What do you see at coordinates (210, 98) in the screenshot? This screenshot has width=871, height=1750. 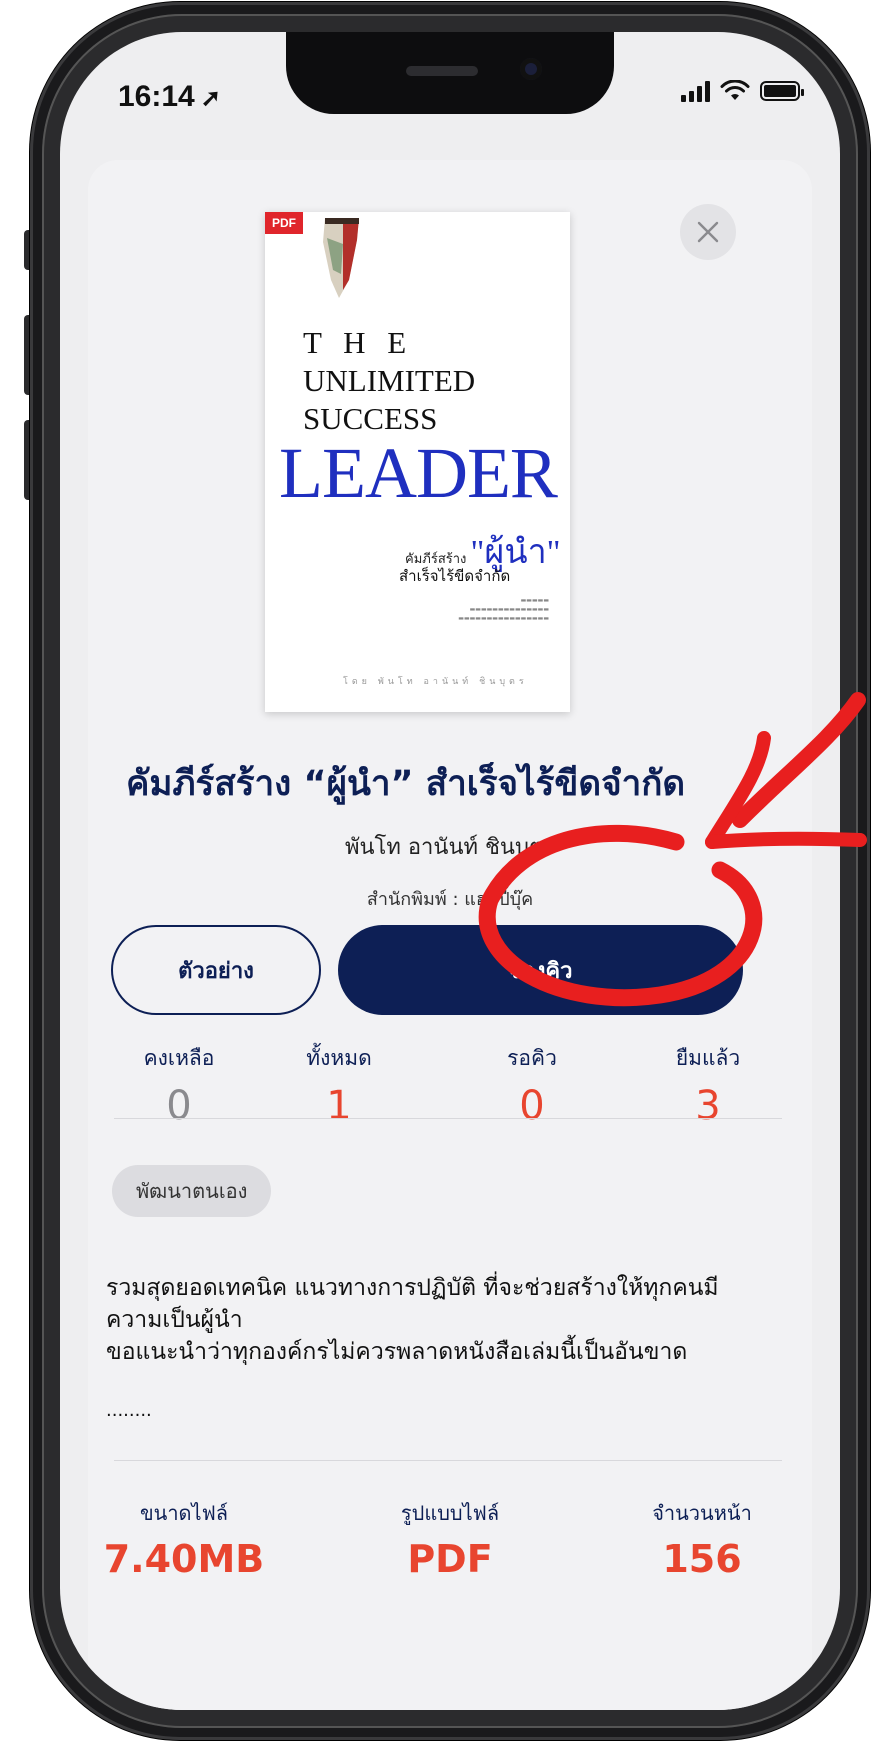 I see `location-icon: ➚` at bounding box center [210, 98].